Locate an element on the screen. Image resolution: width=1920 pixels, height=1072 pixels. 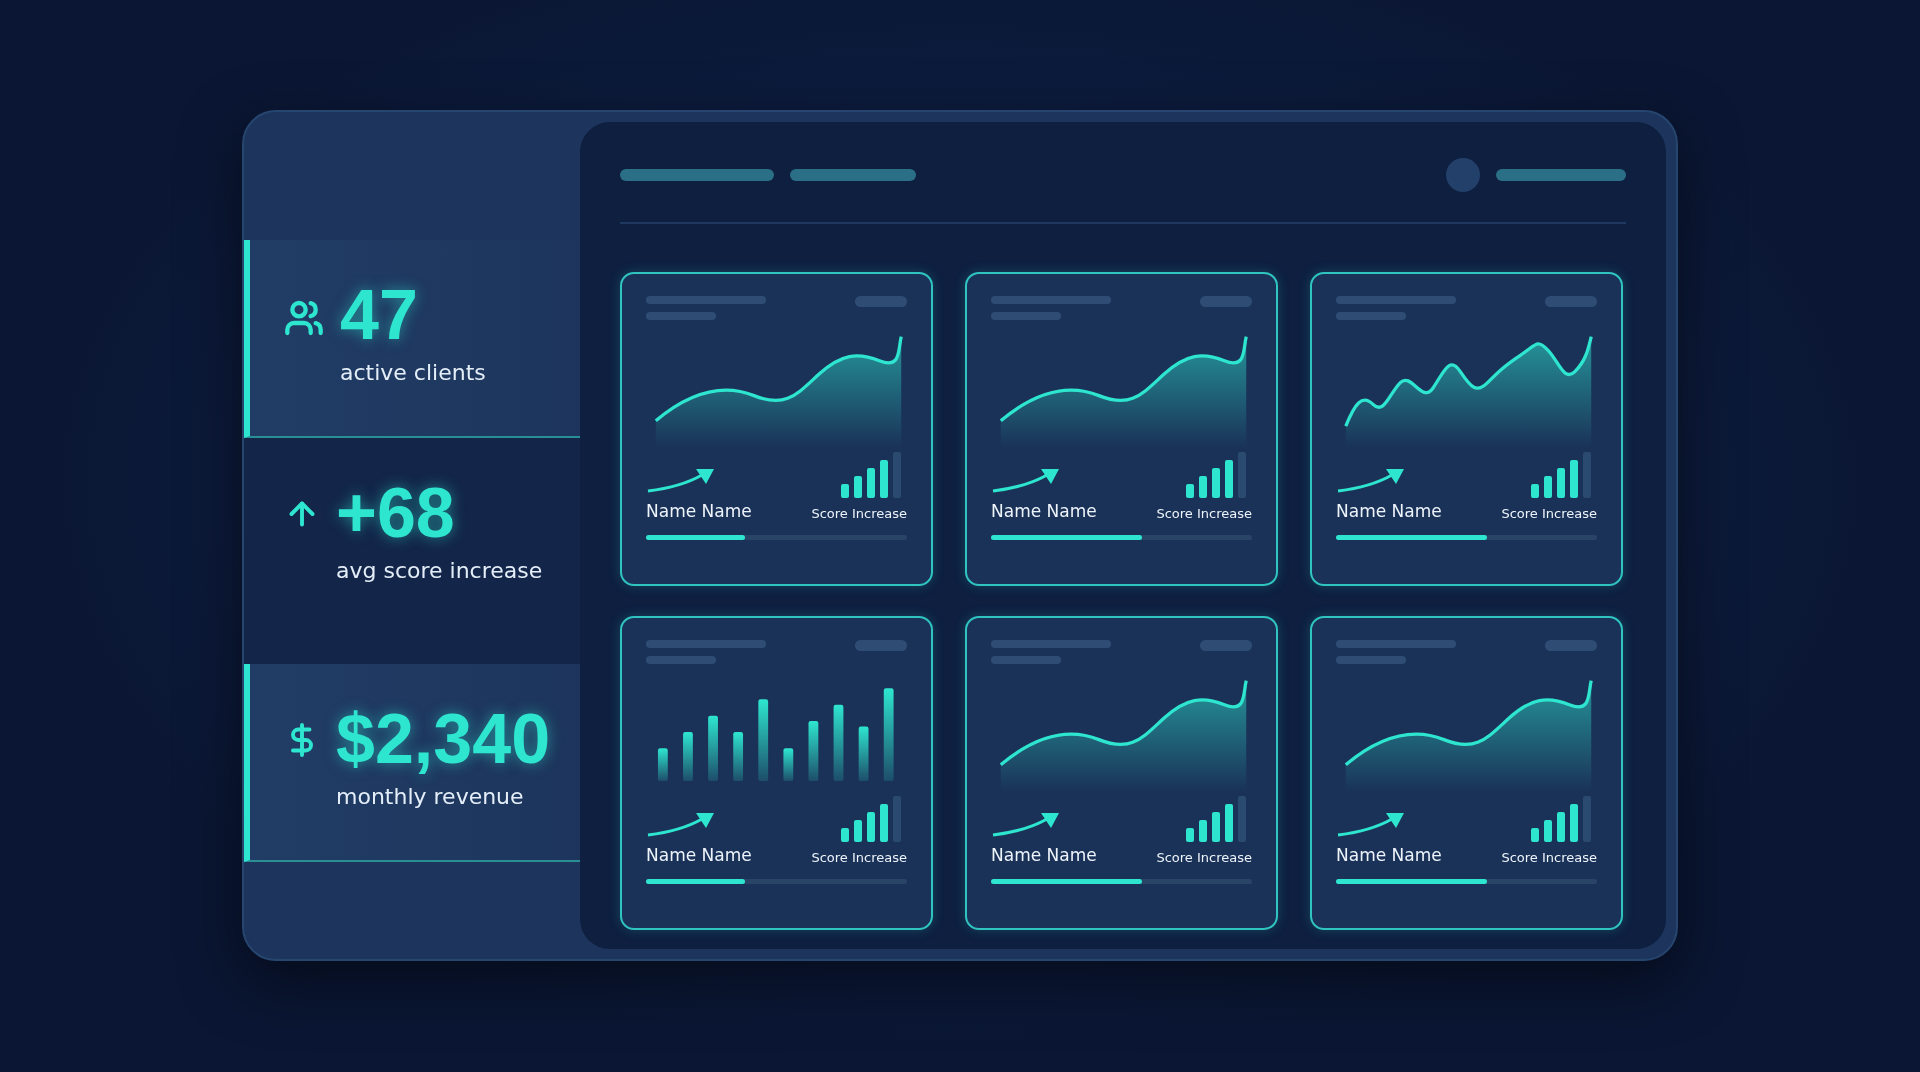
stat-label: active clients is located at coordinates (413, 372).